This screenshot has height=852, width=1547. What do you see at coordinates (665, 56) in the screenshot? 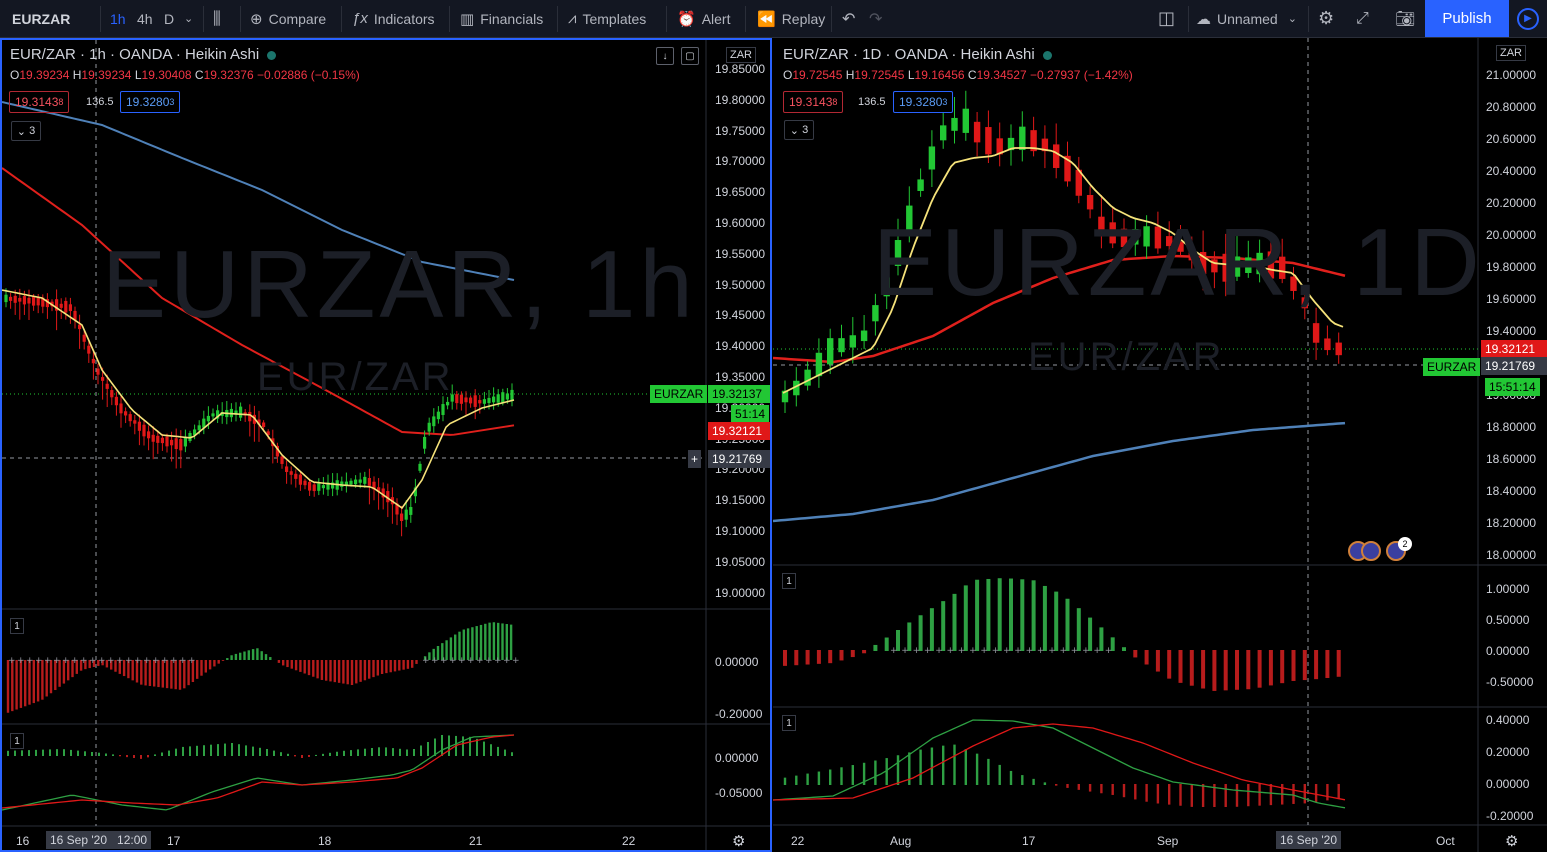
I see `scroll-down-icon: ↓` at bounding box center [665, 56].